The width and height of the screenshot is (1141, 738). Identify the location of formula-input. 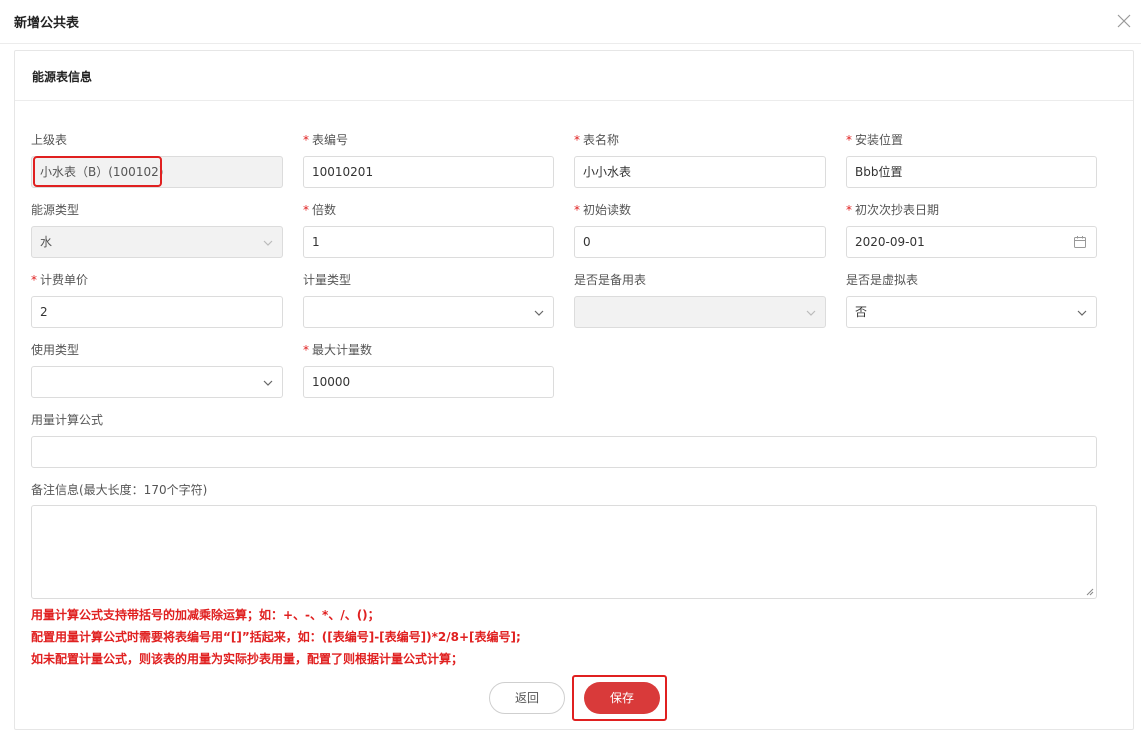
(564, 452).